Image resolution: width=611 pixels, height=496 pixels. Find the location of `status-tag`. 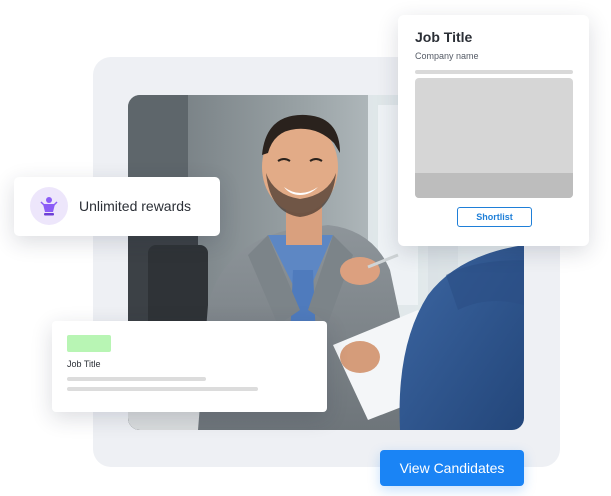

status-tag is located at coordinates (89, 343).